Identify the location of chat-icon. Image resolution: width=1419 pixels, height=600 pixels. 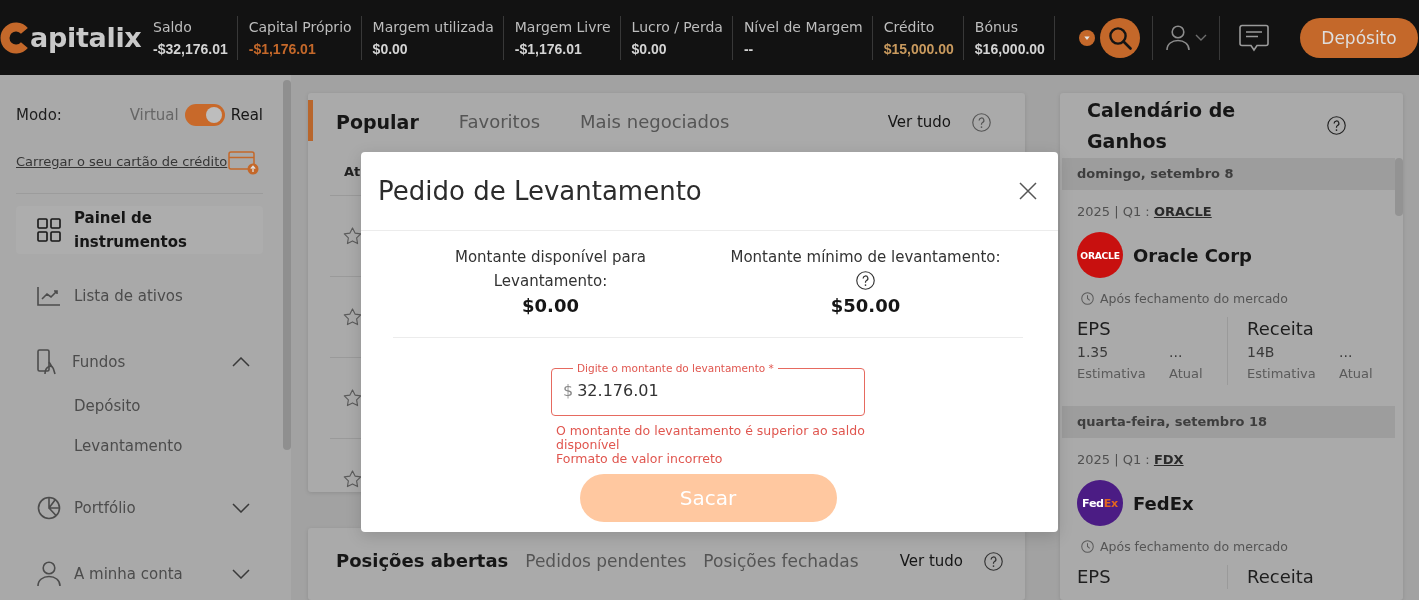
(1253, 37).